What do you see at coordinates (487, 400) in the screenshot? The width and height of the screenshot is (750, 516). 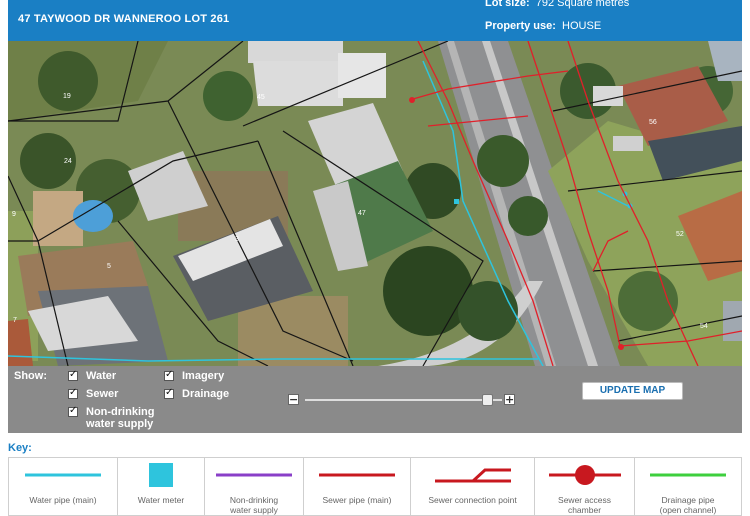 I see `zoom-slider-handle` at bounding box center [487, 400].